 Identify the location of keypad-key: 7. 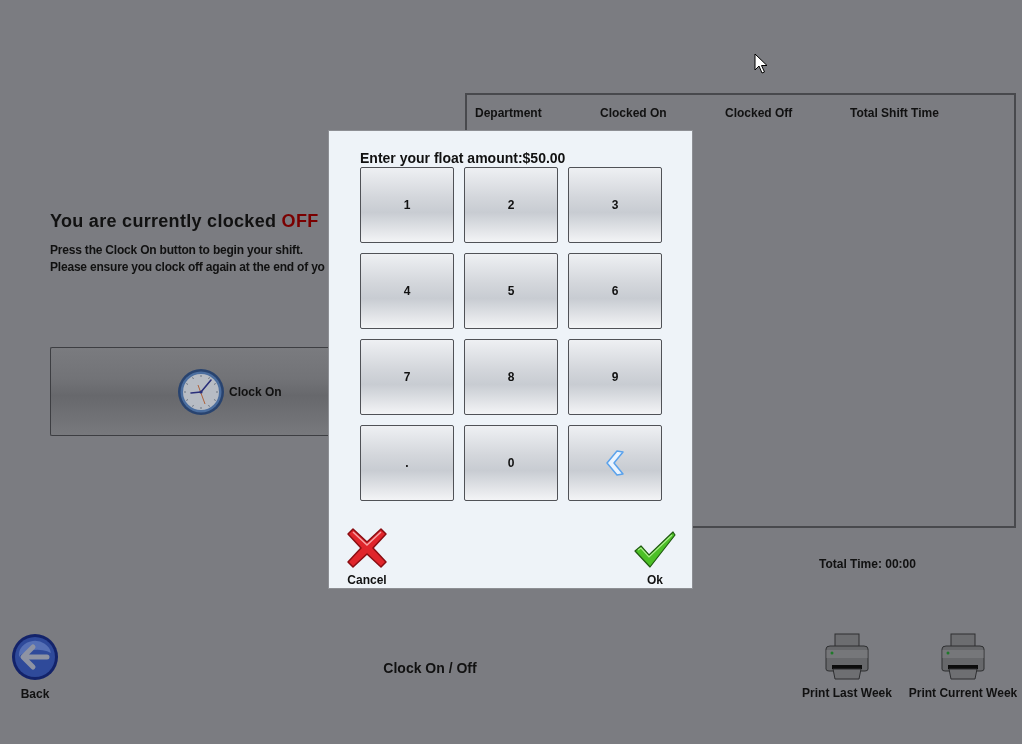
(407, 377).